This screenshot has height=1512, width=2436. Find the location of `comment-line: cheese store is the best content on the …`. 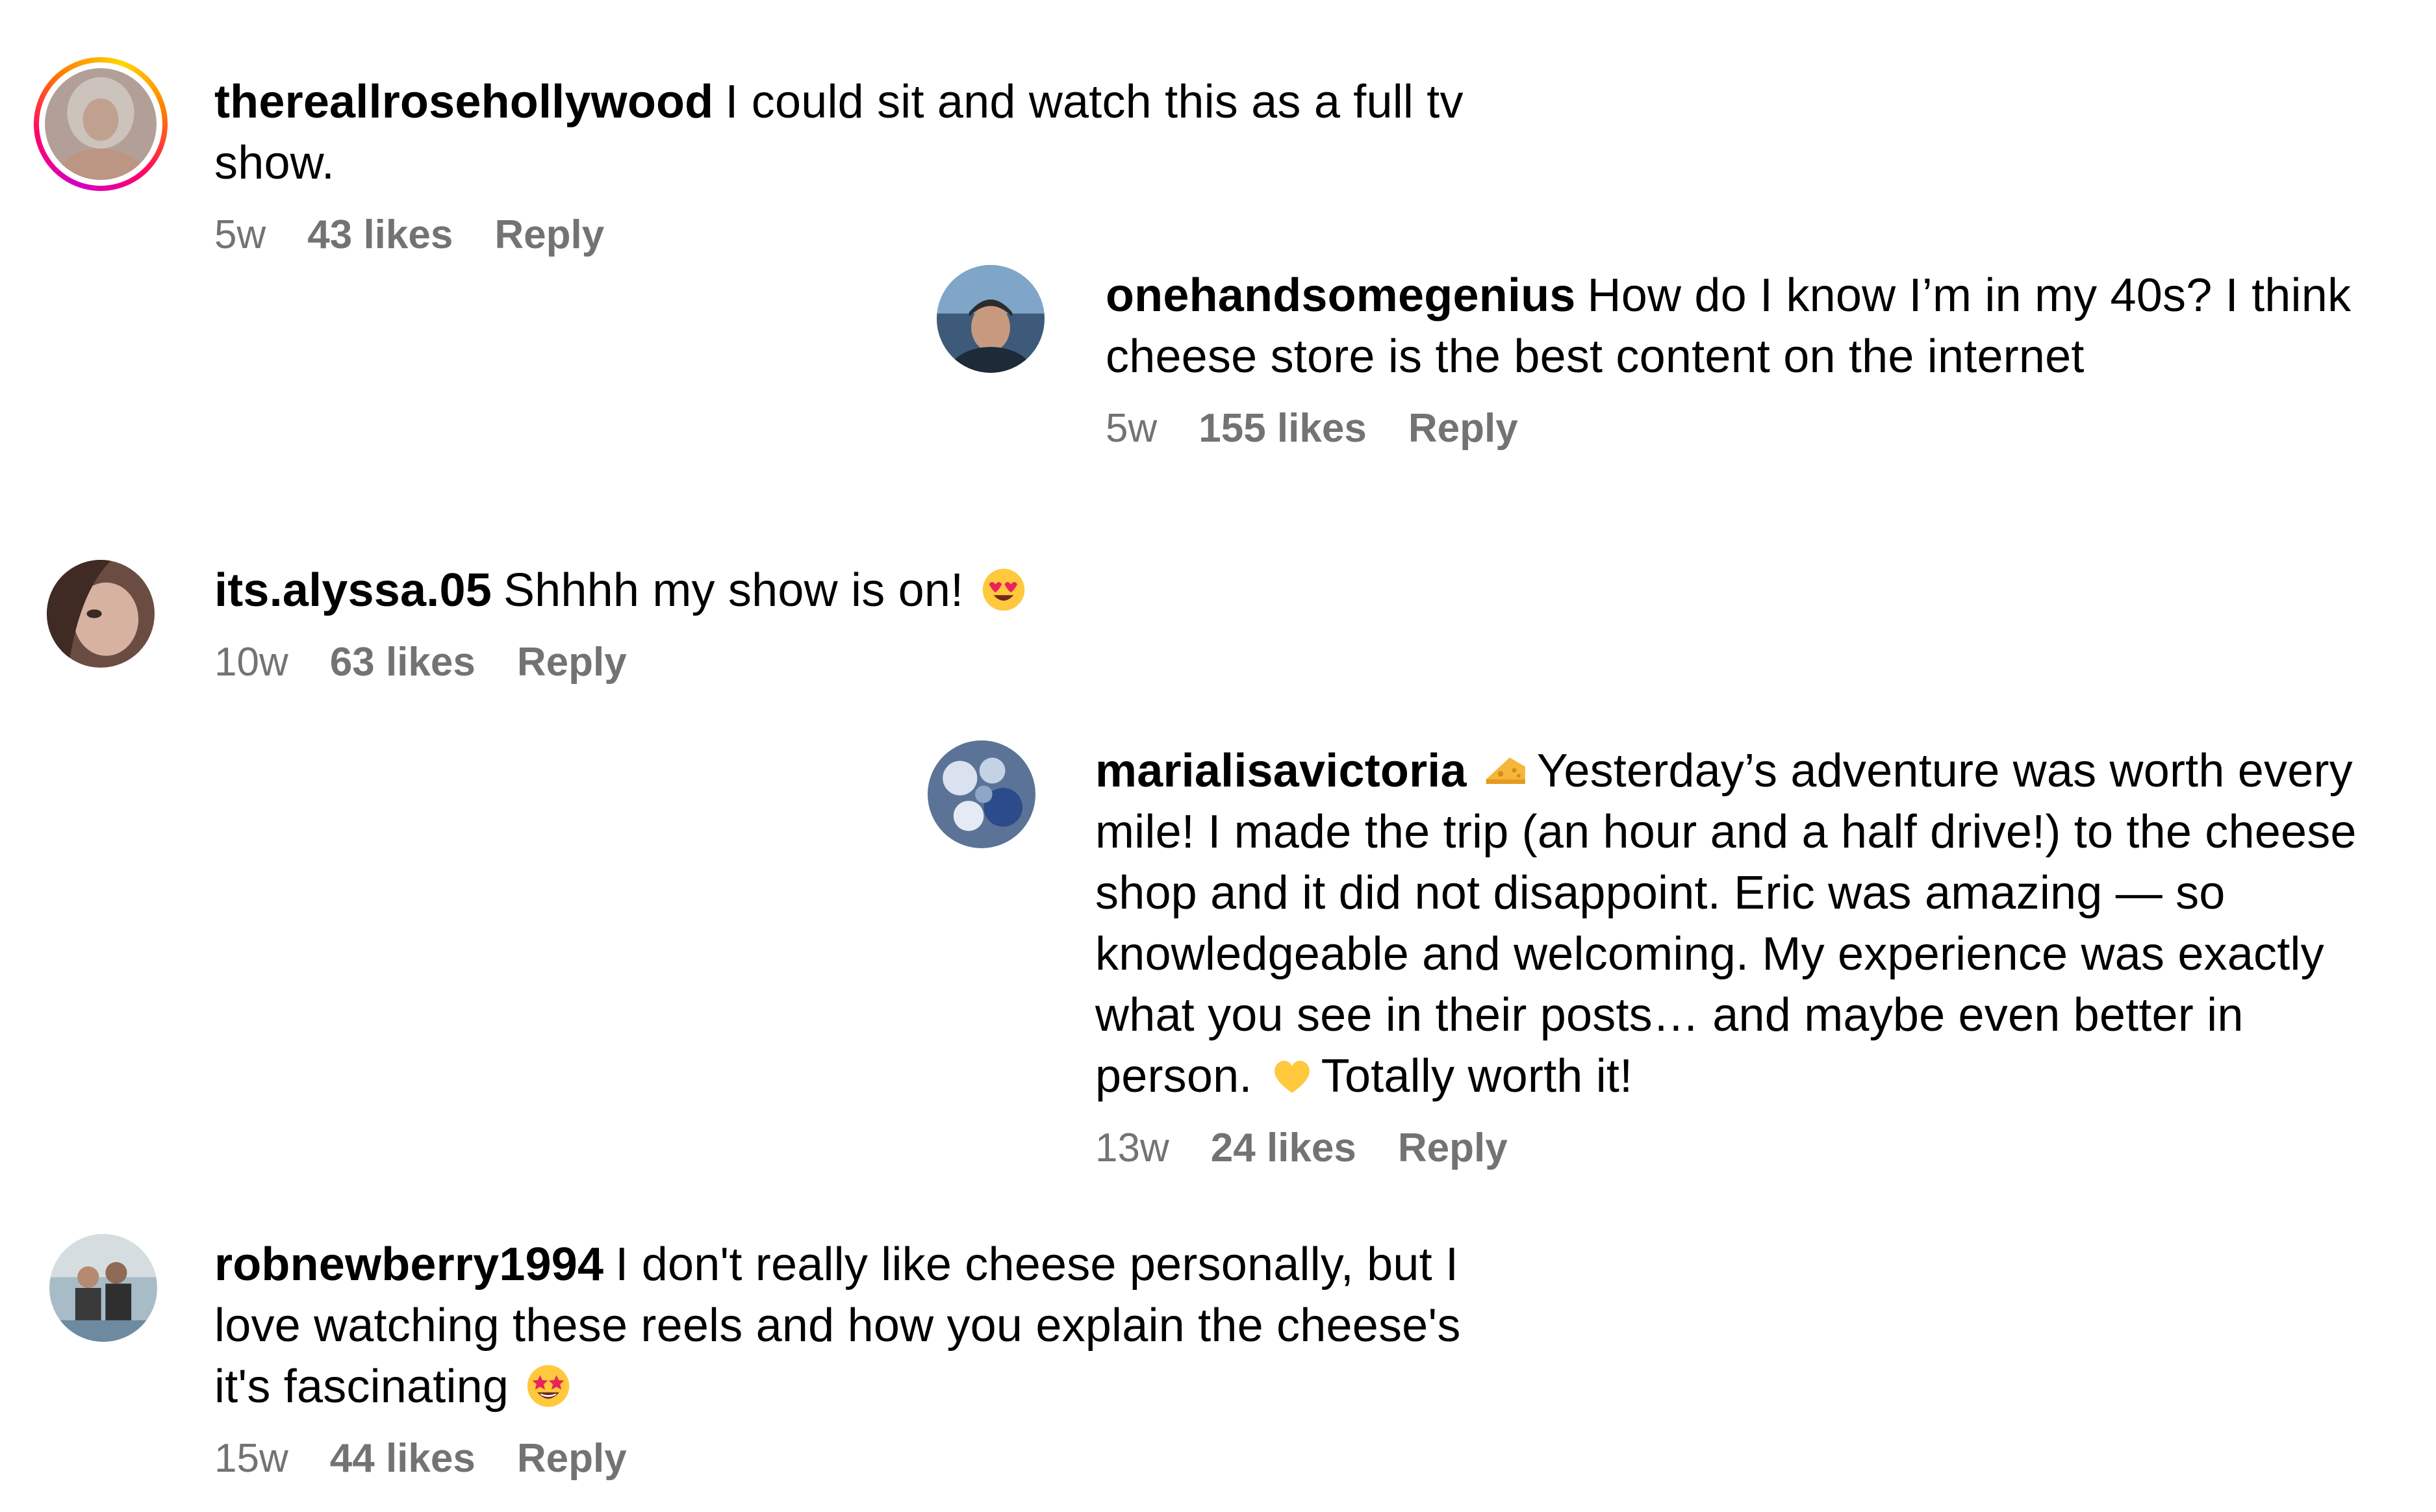

comment-line: cheese store is the best content on the … is located at coordinates (1595, 357).